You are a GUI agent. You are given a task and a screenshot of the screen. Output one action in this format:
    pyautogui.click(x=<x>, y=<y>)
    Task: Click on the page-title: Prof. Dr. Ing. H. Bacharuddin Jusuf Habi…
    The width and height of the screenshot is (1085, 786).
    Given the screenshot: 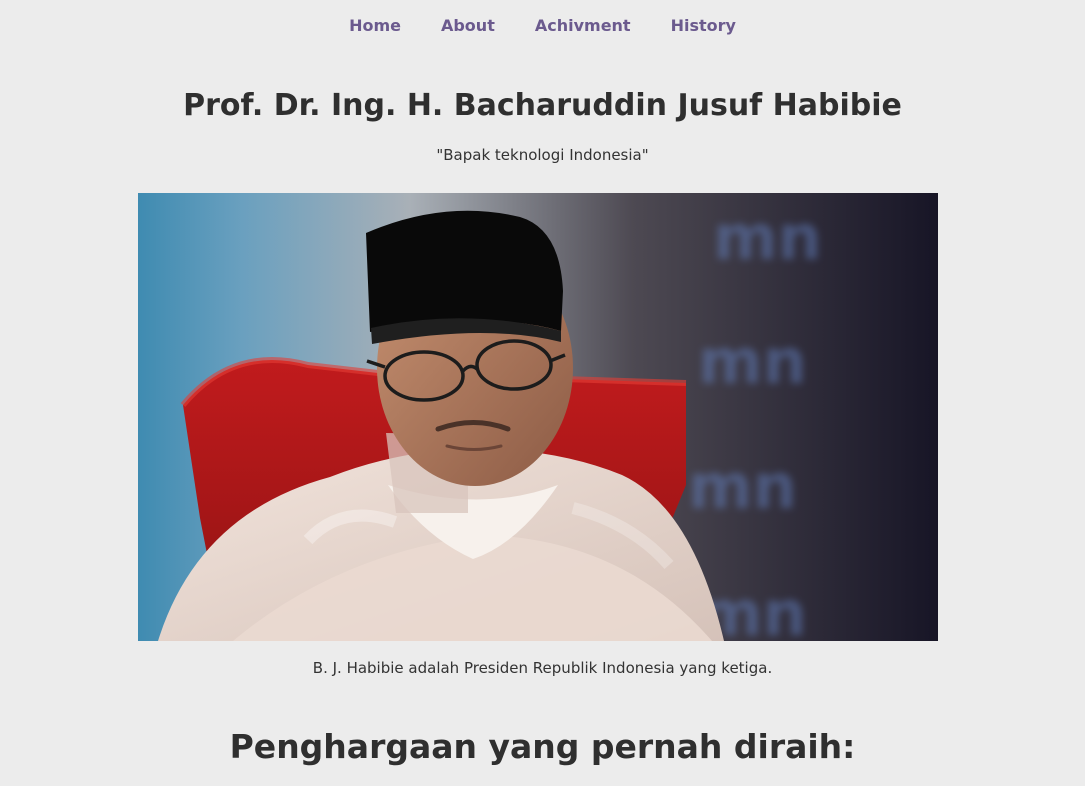 What is the action you would take?
    pyautogui.click(x=542, y=105)
    